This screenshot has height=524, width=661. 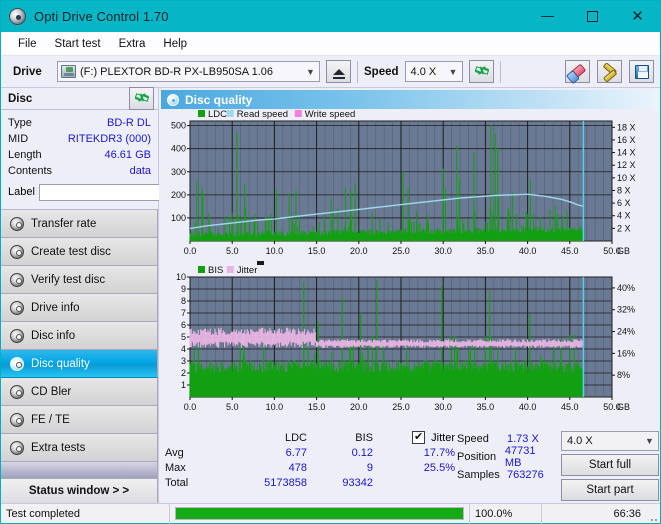 I want to click on panel-header: Disc quality, so click(x=409, y=99).